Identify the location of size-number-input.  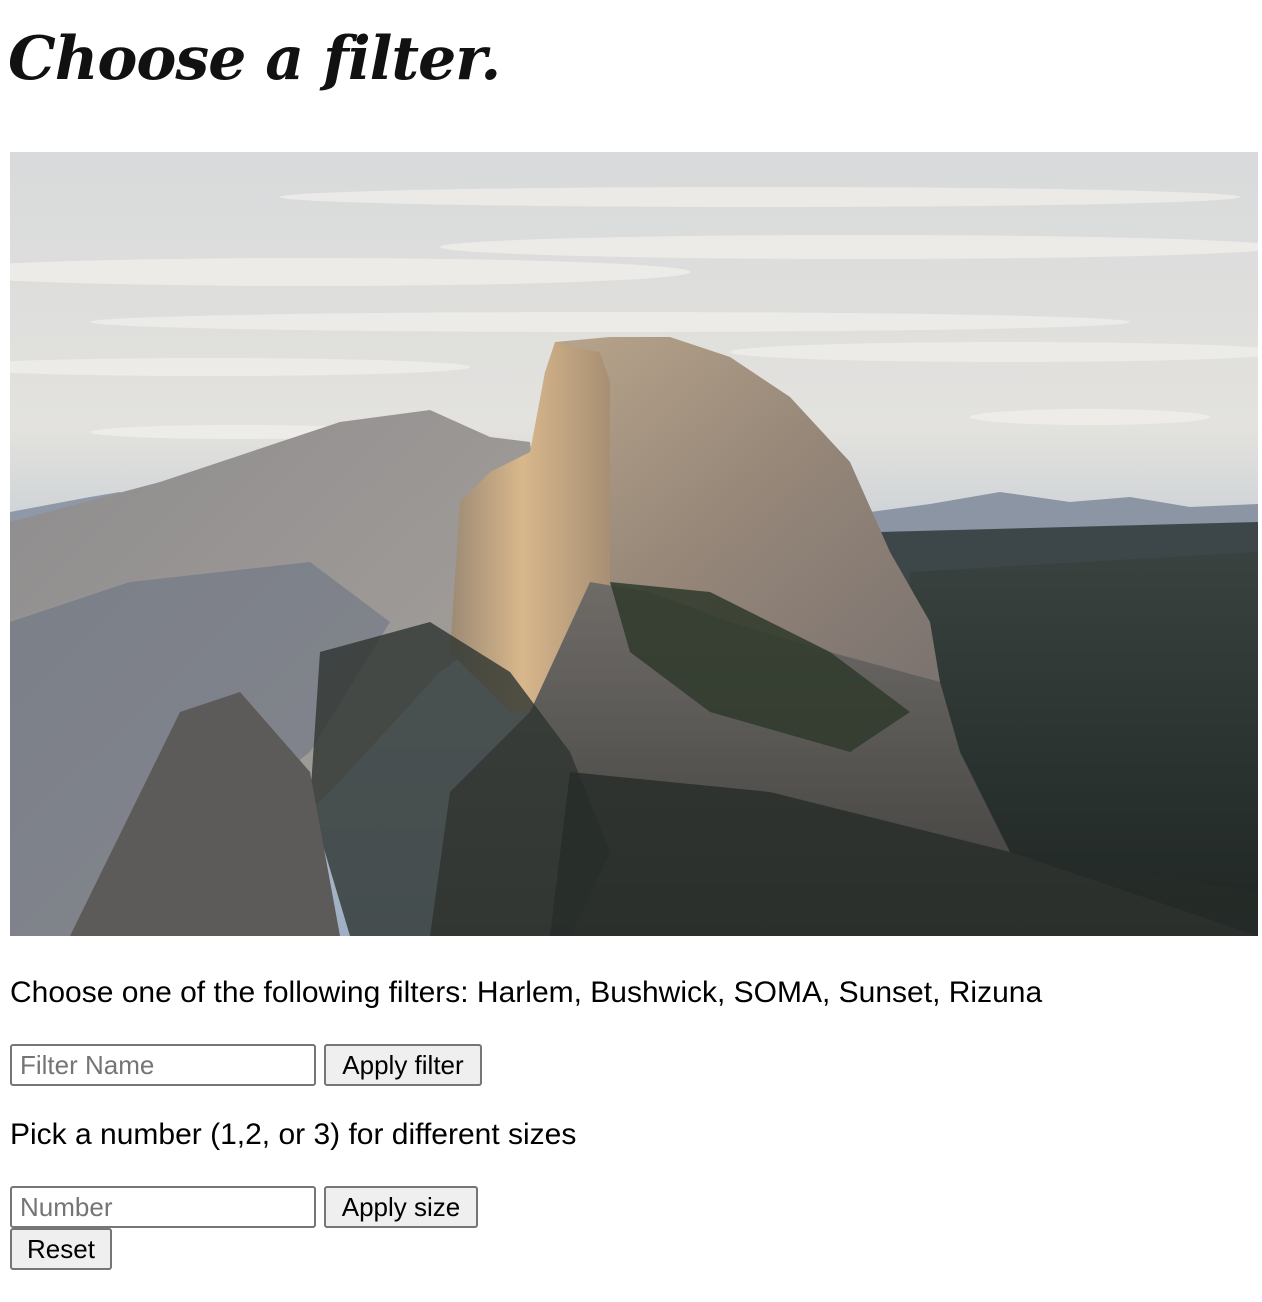
(163, 1207).